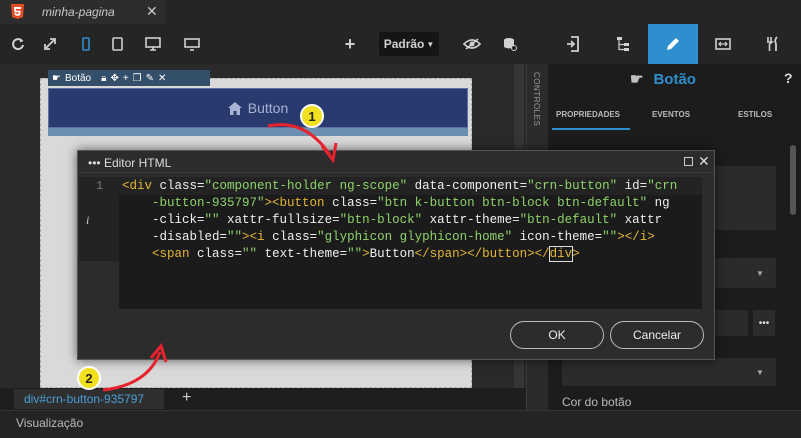 Image resolution: width=801 pixels, height=438 pixels. Describe the element at coordinates (312, 116) in the screenshot. I see `annotation-badge-1: 1` at that location.